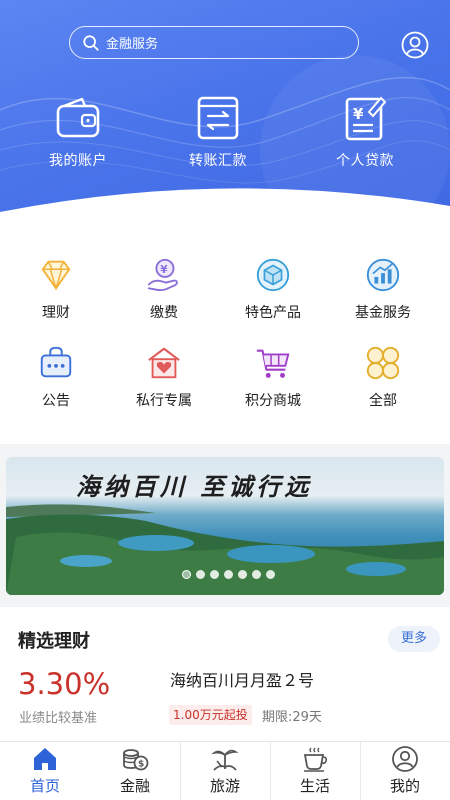  Describe the element at coordinates (210, 715) in the screenshot. I see `min-purchase-badge: 1.00万元起投` at that location.